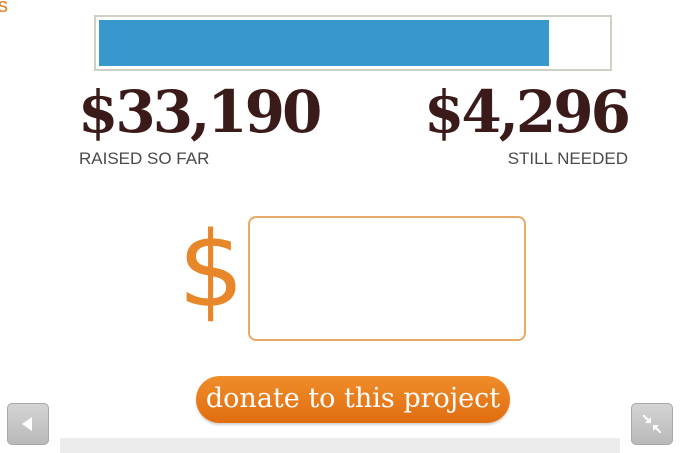 The height and width of the screenshot is (453, 680). I want to click on bottom-bar, so click(340, 445).